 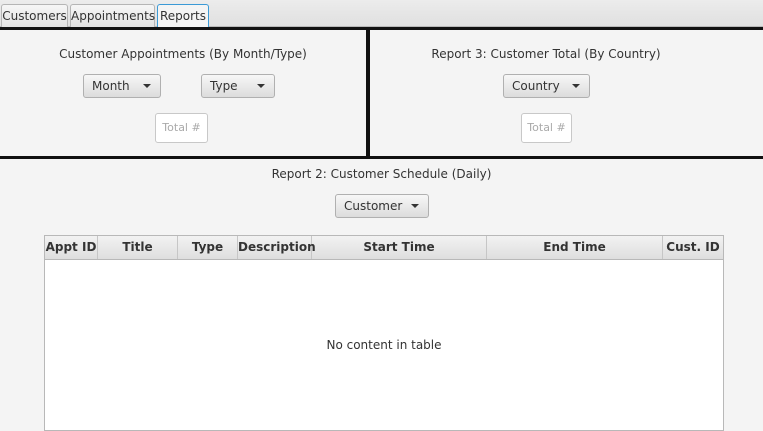 I want to click on month-combo-label: Month, so click(x=111, y=86).